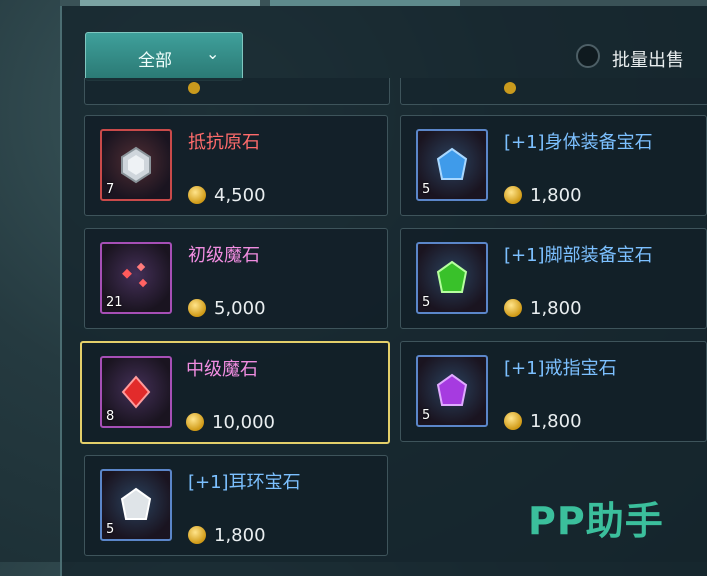 This screenshot has width=707, height=576. I want to click on item-count: 7, so click(110, 189).